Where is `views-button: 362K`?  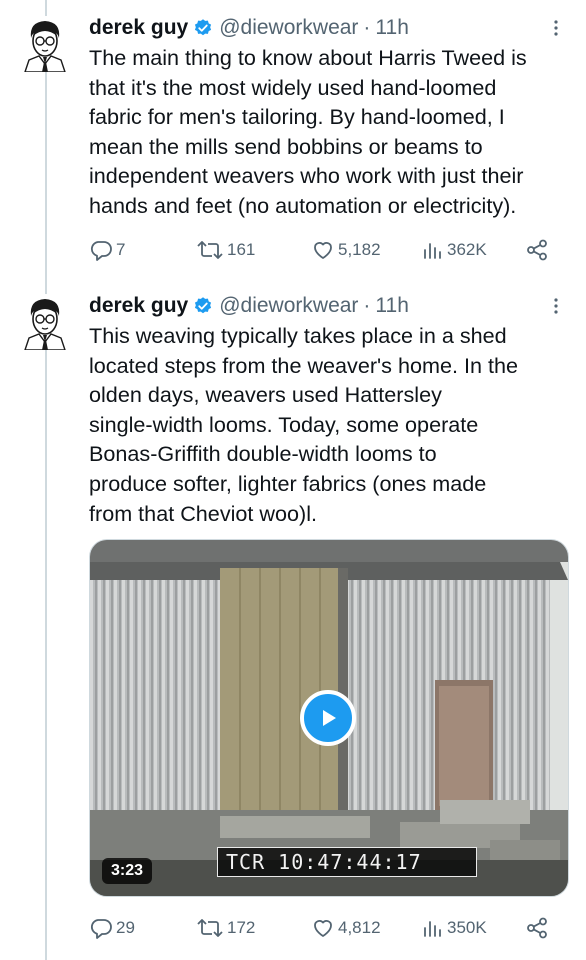 views-button: 362K is located at coordinates (453, 250).